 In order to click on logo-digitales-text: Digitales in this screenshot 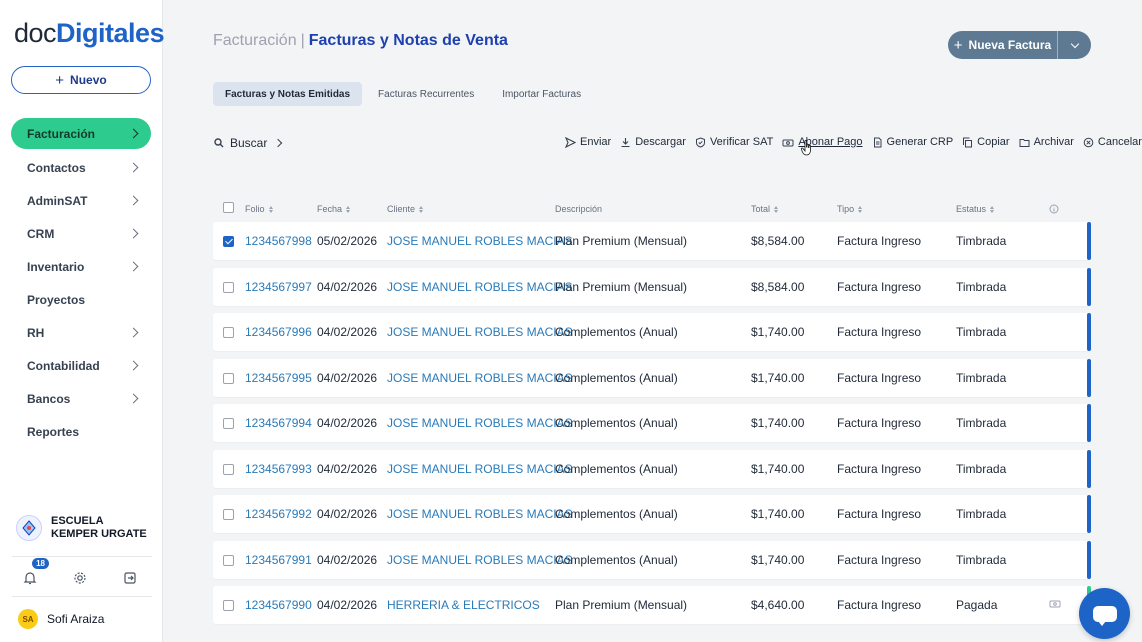, I will do `click(110, 33)`.